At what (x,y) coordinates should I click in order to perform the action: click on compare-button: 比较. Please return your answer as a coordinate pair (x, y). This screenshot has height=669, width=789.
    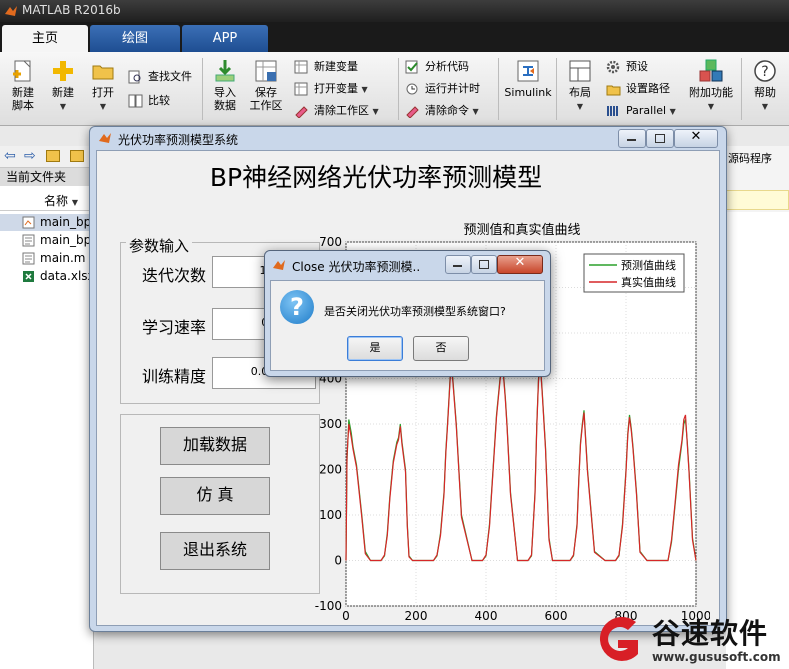
    Looking at the image, I should click on (149, 101).